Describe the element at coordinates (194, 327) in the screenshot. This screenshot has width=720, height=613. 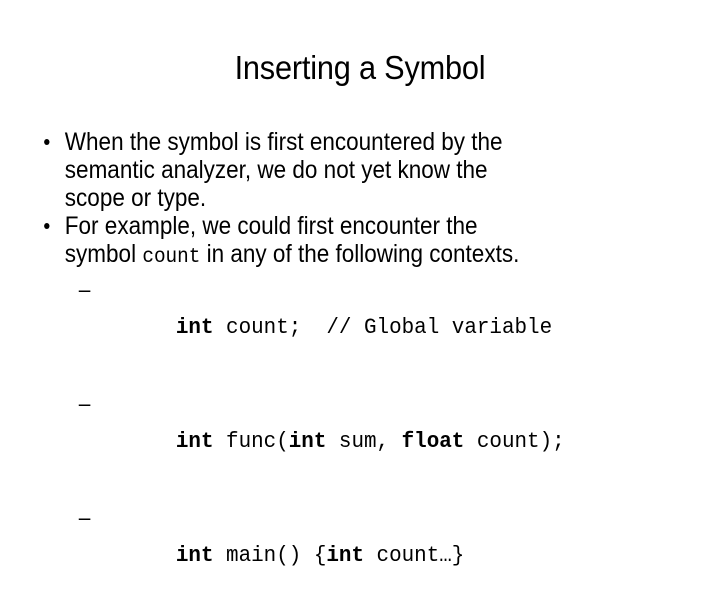
I see `code-line-1-keyword: int` at that location.